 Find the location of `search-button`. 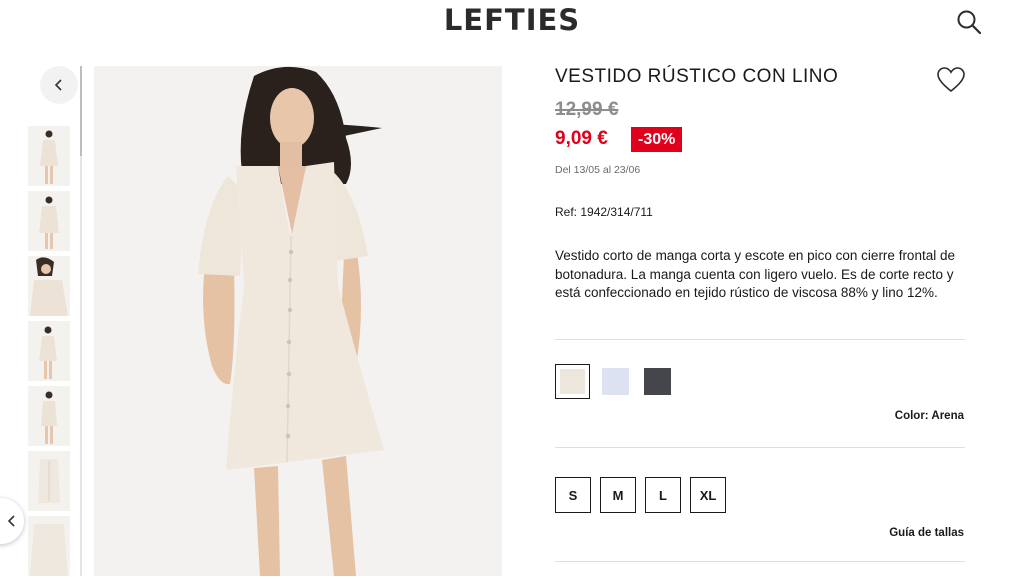

search-button is located at coordinates (969, 22).